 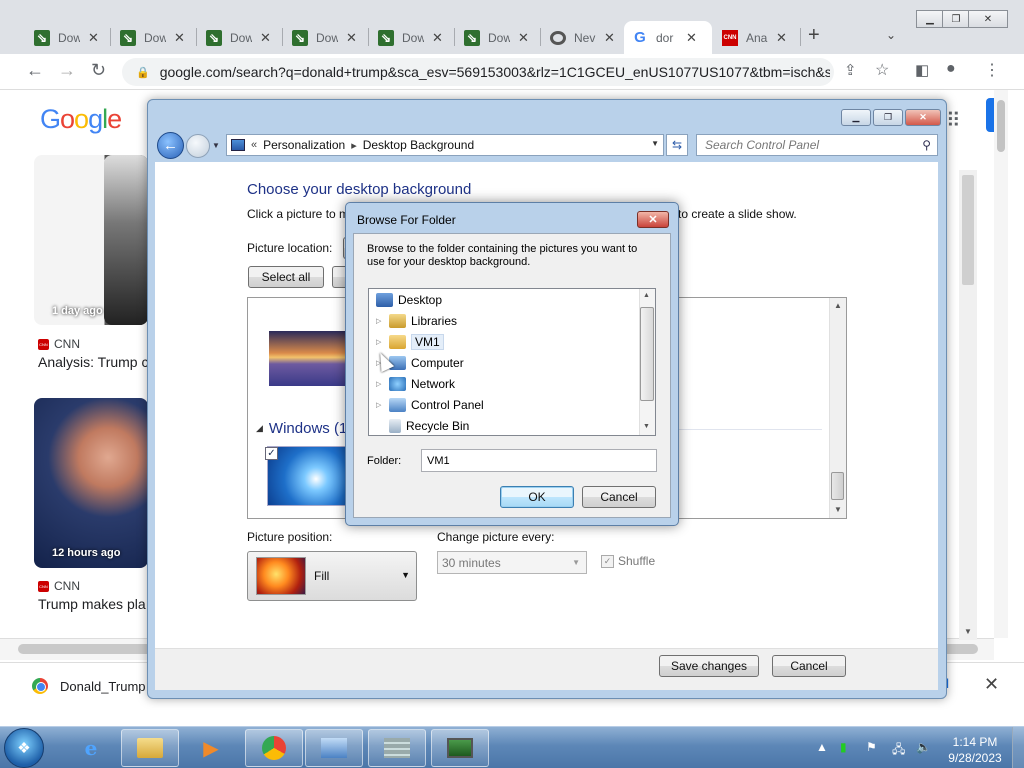 I want to click on firewall-icon, so click(x=397, y=748).